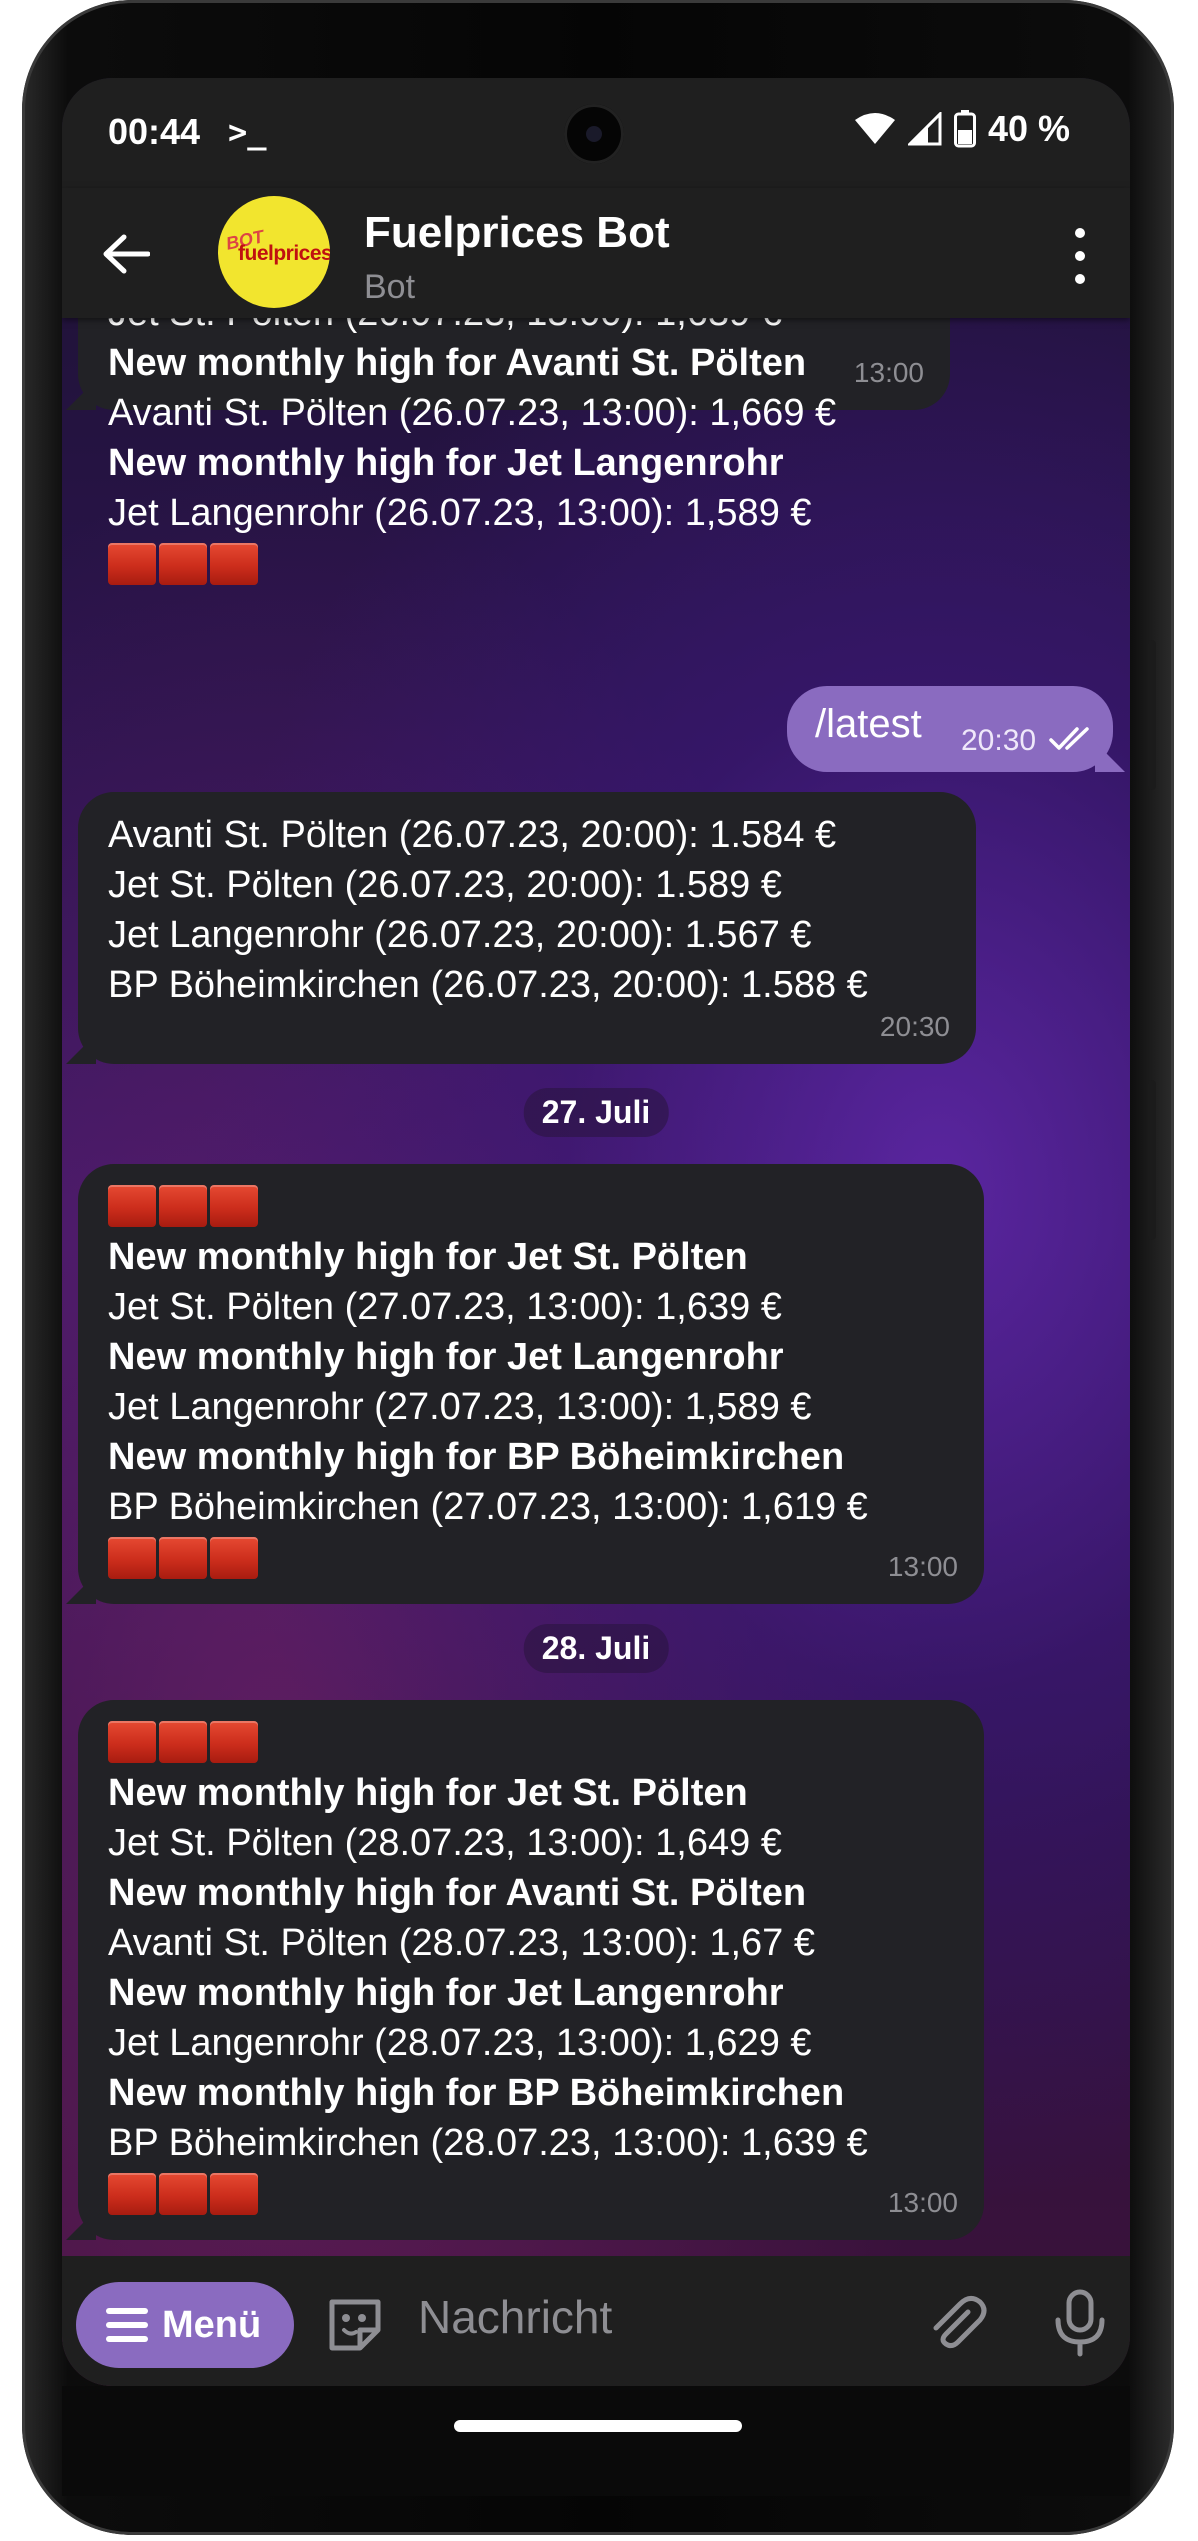 The width and height of the screenshot is (1198, 2541). What do you see at coordinates (1069, 738) in the screenshot?
I see `double-check-icon` at bounding box center [1069, 738].